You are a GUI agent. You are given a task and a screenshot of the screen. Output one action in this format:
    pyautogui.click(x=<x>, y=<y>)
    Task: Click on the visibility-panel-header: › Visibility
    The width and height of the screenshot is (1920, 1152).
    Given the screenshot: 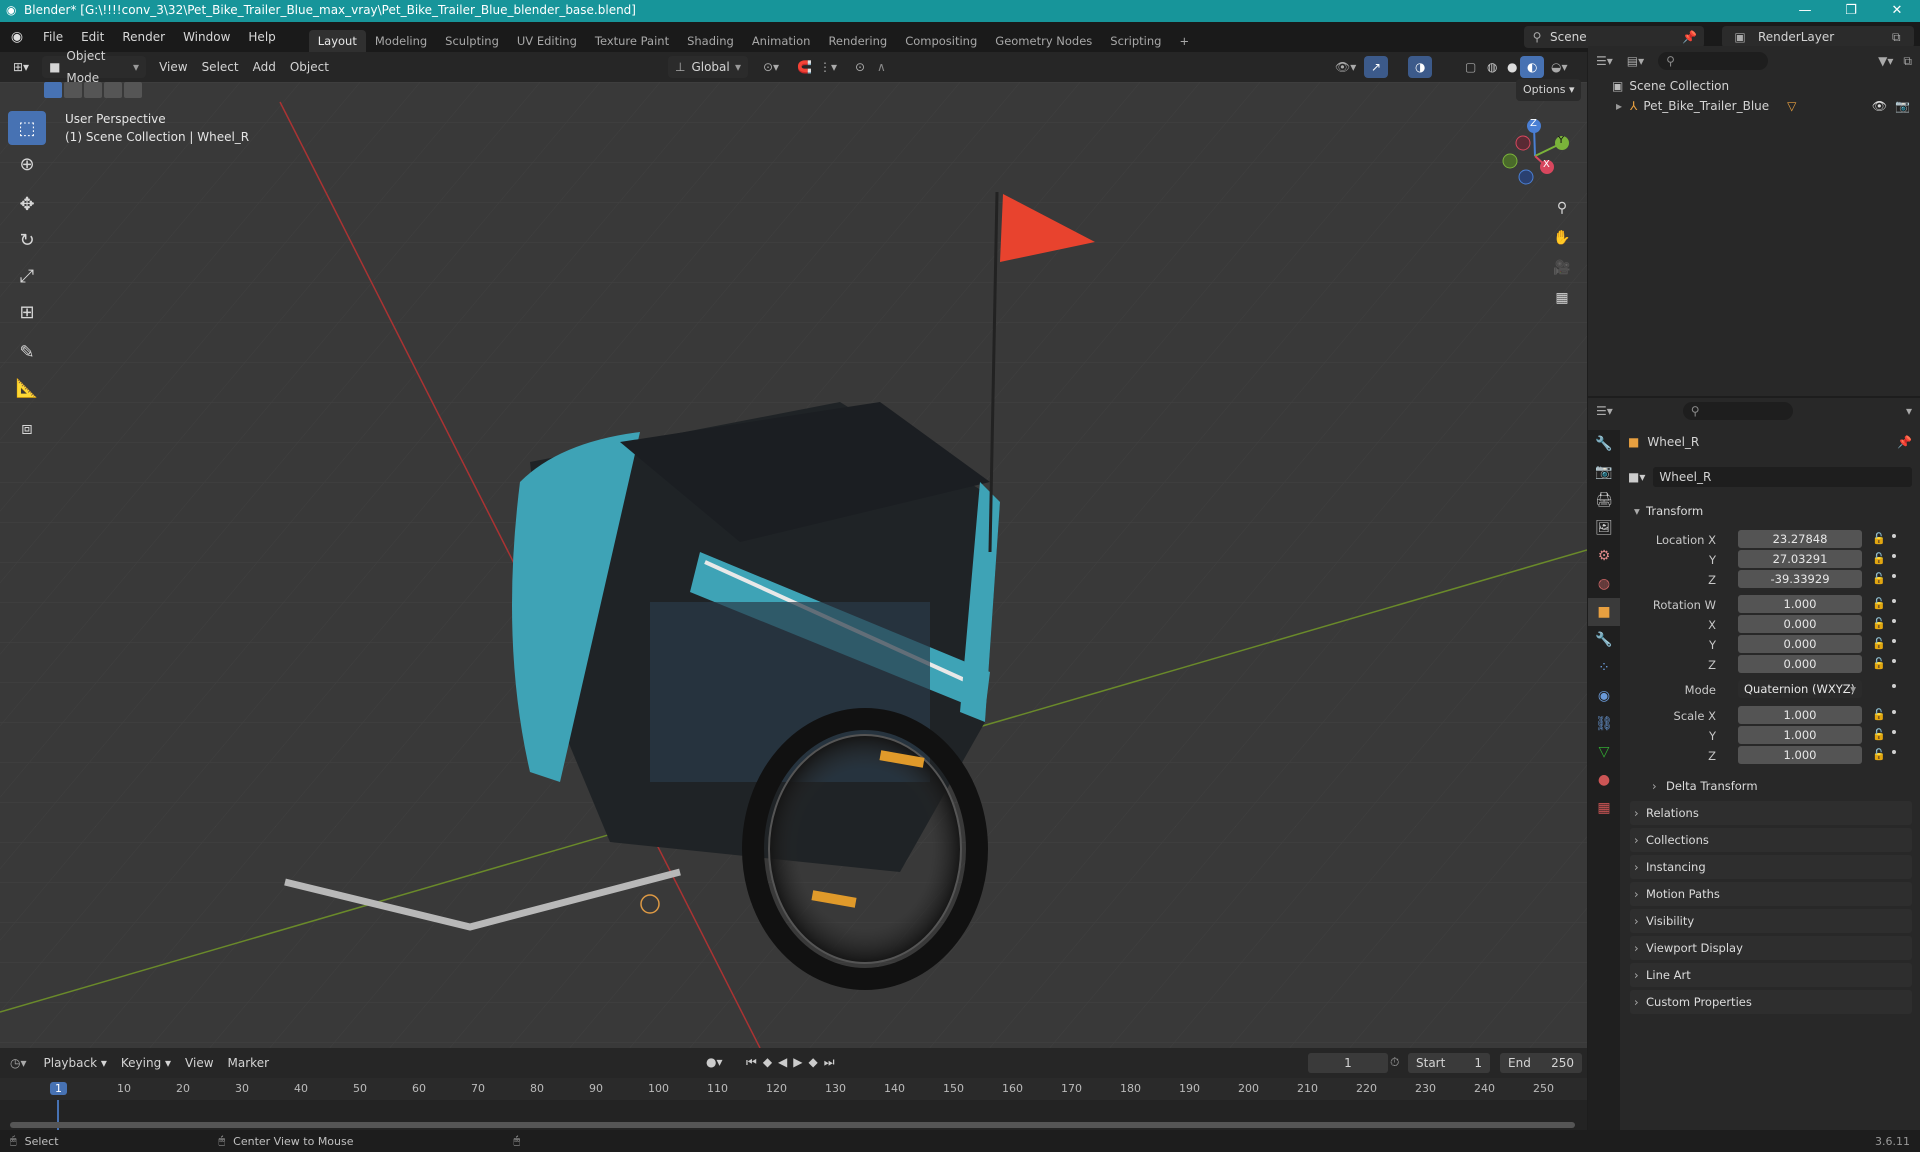 What is the action you would take?
    pyautogui.click(x=1771, y=921)
    